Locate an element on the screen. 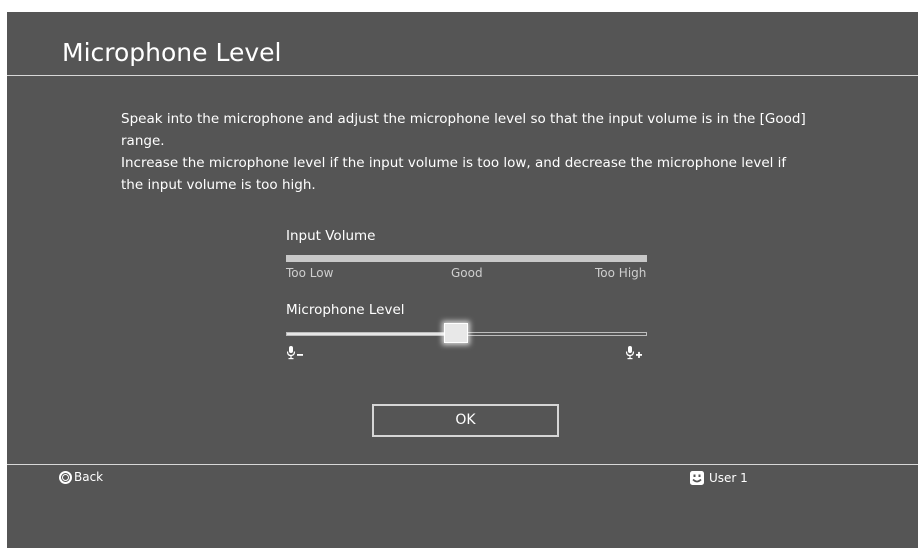 The image size is (920, 548). input-volume-label: Input Volume is located at coordinates (331, 236).